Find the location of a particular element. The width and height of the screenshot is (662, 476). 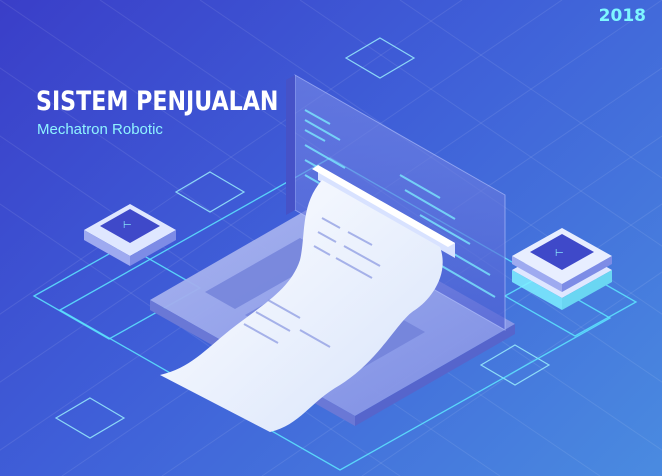

banner-title: SISTEM PENJUALAN is located at coordinates (157, 101).